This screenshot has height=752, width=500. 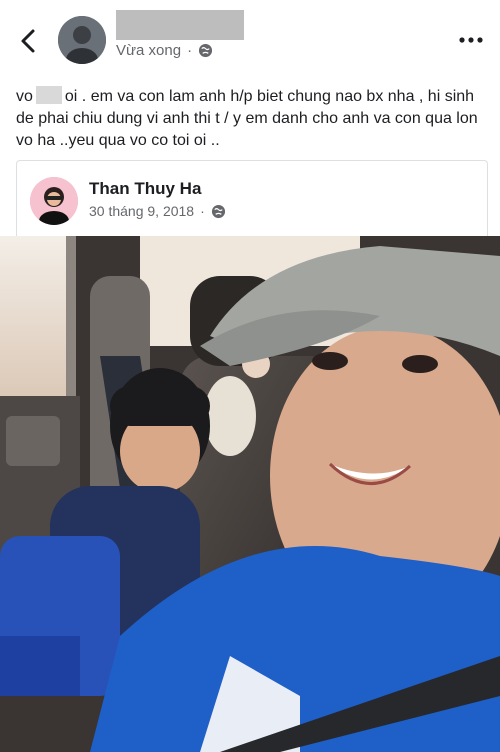 I want to click on shared-post-header: Than Thuy Ha 30 tháng 9, 2018 ·, so click(x=252, y=198).